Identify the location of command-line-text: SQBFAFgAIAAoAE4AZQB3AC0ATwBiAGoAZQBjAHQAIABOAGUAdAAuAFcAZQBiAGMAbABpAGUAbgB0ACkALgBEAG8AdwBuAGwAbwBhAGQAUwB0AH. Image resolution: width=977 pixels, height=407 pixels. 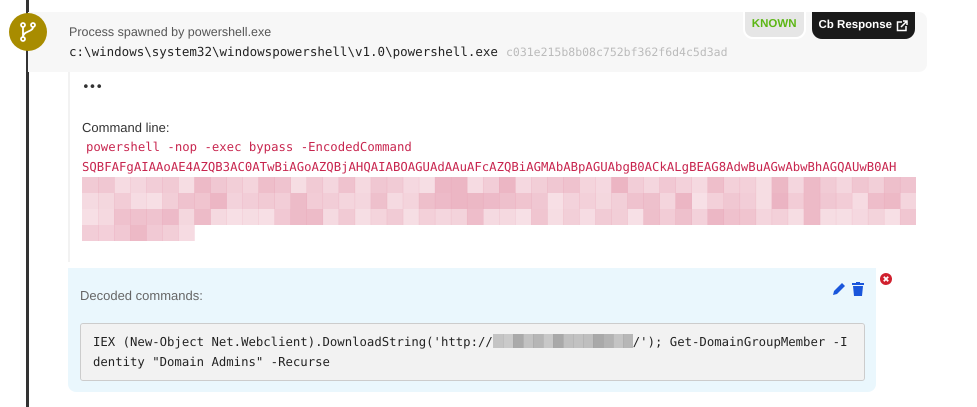
(490, 167).